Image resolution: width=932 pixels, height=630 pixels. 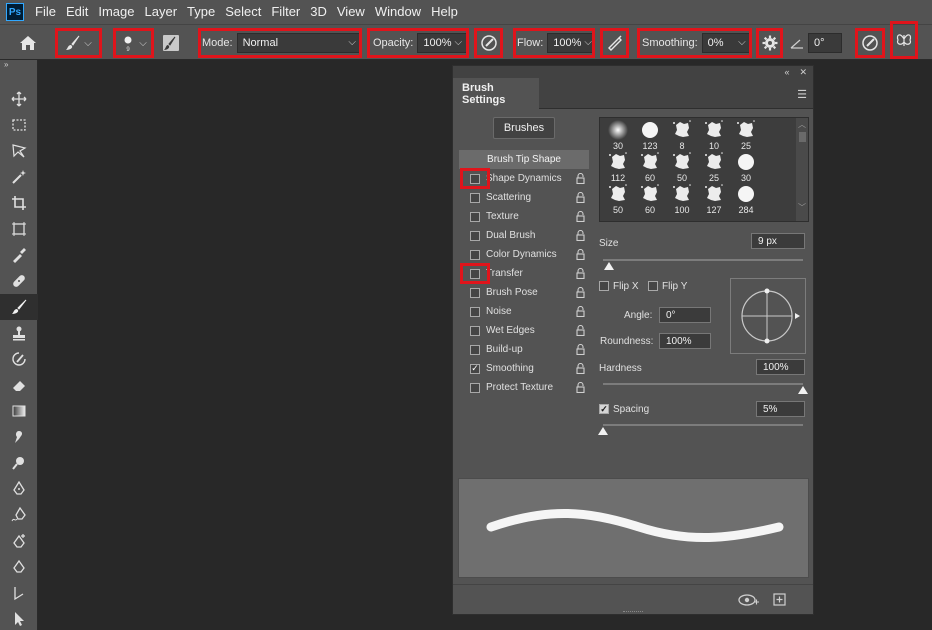 I want to click on brush-option-row: Build-up, so click(x=524, y=349).